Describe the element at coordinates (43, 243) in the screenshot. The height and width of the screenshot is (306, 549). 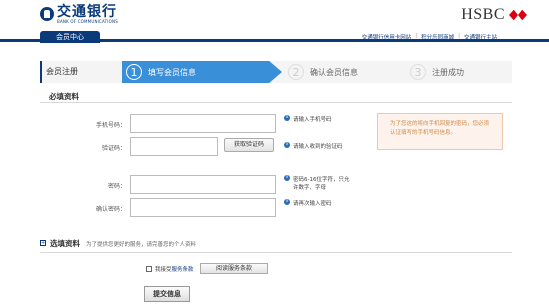
I see `expand-plus-icon: +` at that location.